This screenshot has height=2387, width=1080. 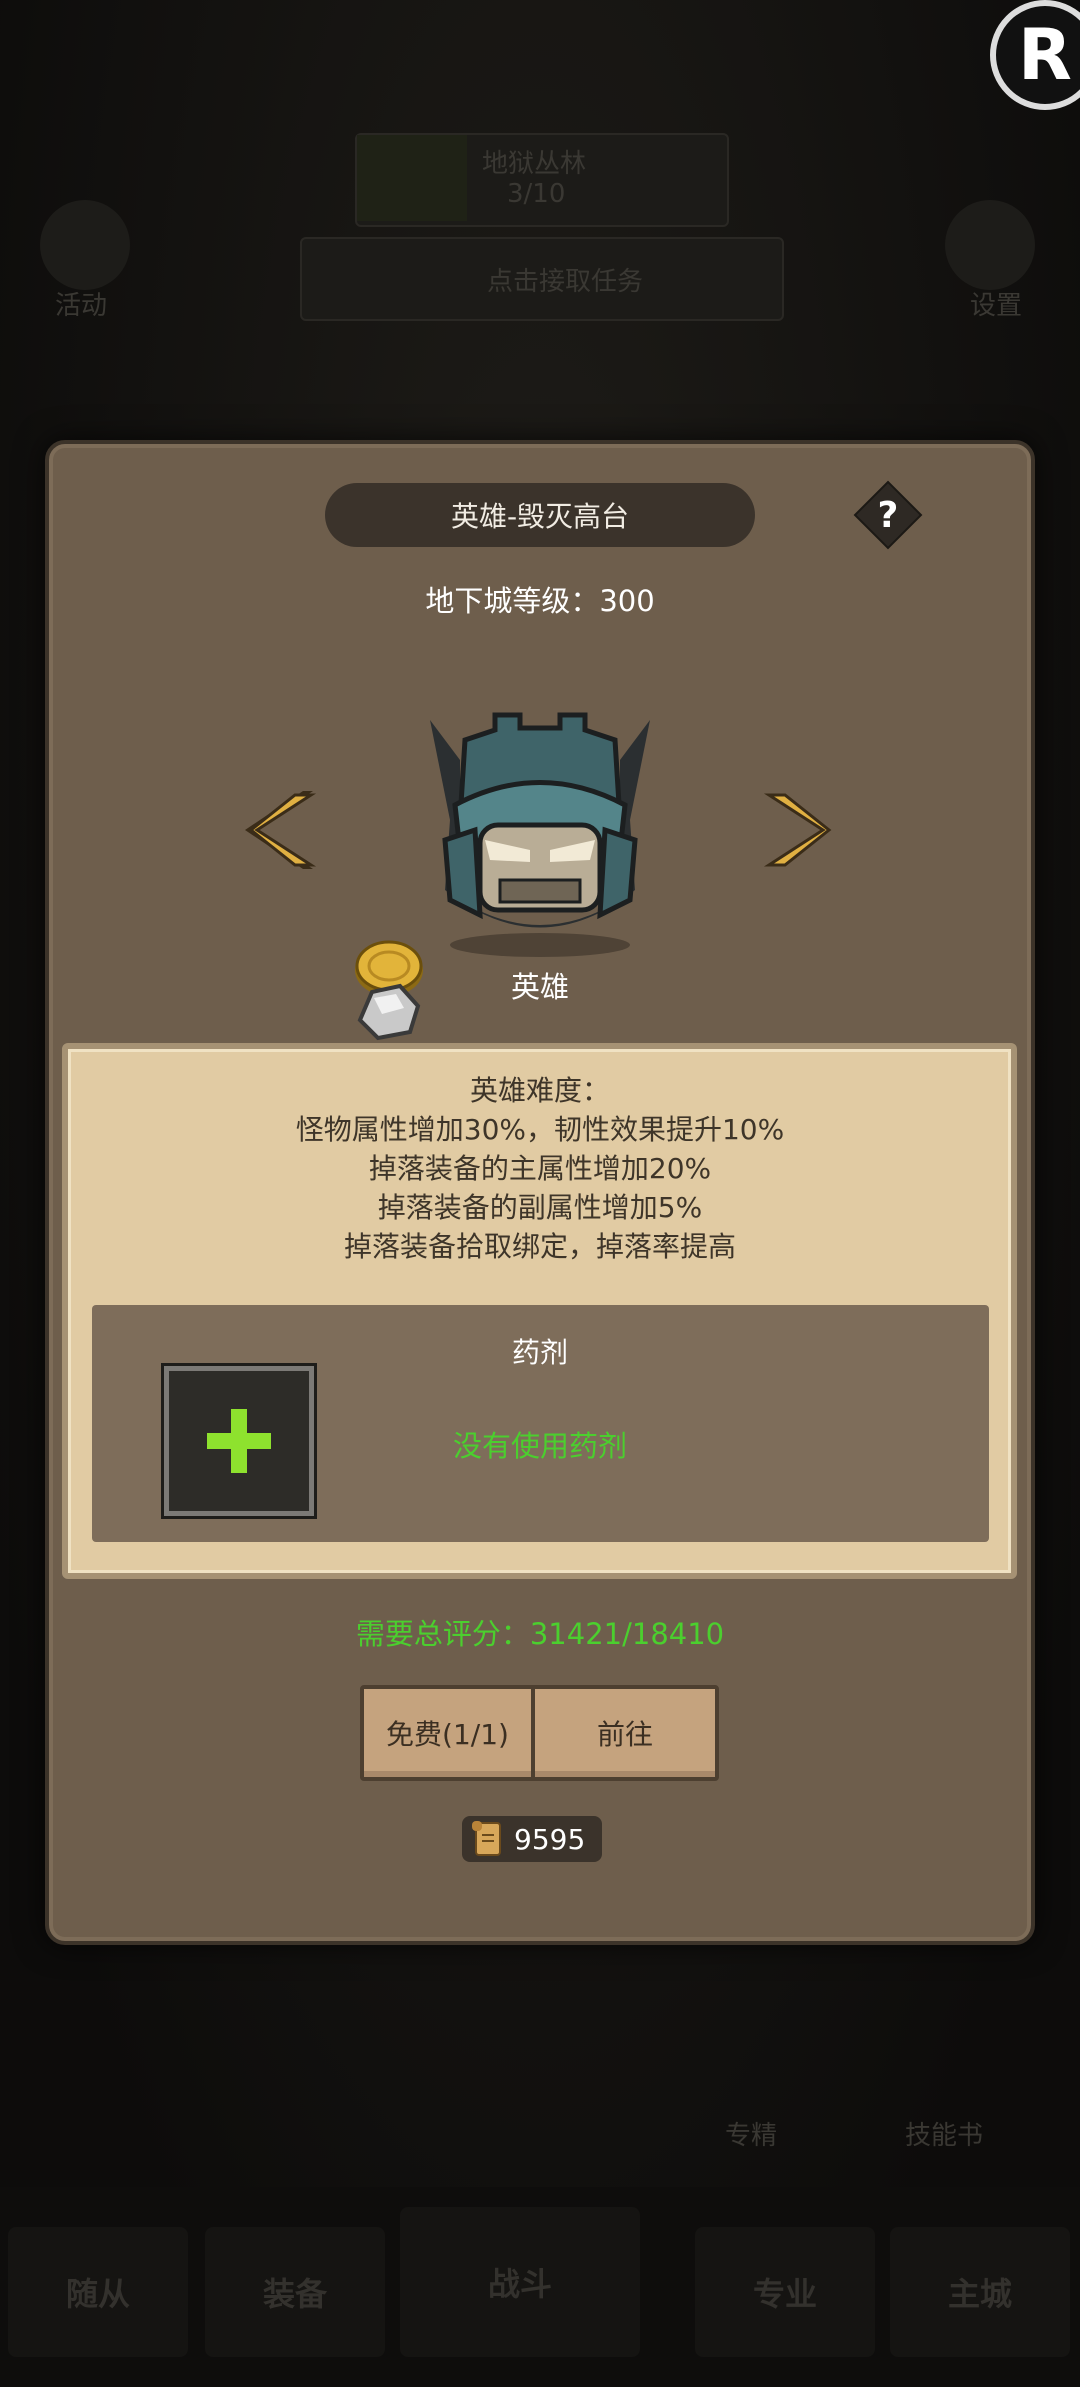 I want to click on plus-icon, so click(x=239, y=1441).